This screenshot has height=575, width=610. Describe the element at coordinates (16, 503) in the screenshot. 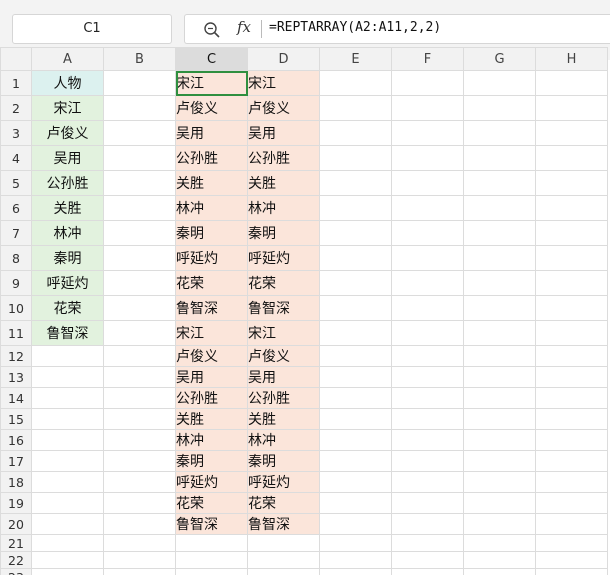

I see `row-header: 19` at that location.